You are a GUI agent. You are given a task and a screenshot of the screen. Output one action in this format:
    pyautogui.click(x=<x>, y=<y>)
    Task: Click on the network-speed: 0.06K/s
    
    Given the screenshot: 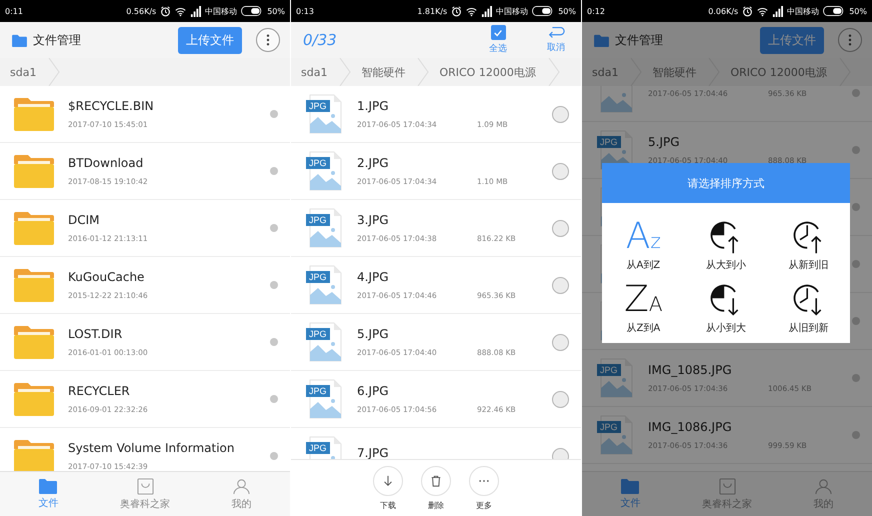 What is the action you would take?
    pyautogui.click(x=723, y=11)
    